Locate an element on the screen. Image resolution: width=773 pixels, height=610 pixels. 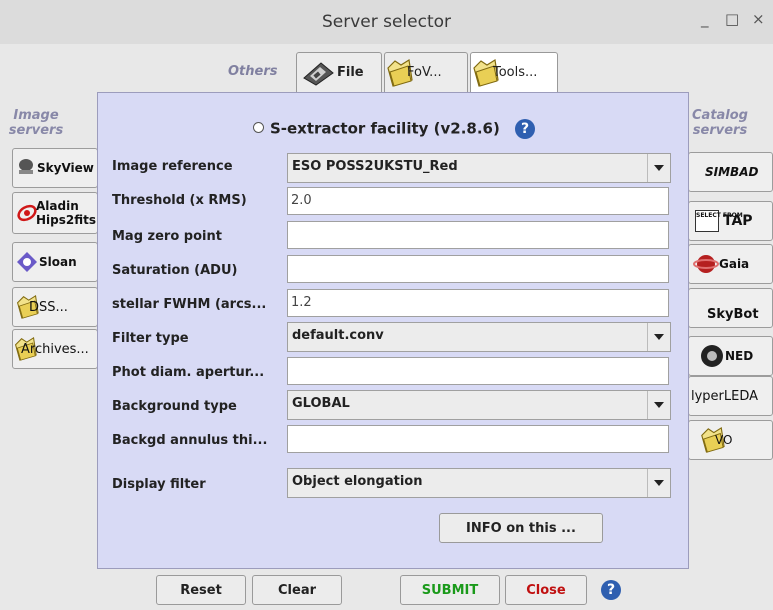
skybot-logo: SkyBot is located at coordinates (733, 314).